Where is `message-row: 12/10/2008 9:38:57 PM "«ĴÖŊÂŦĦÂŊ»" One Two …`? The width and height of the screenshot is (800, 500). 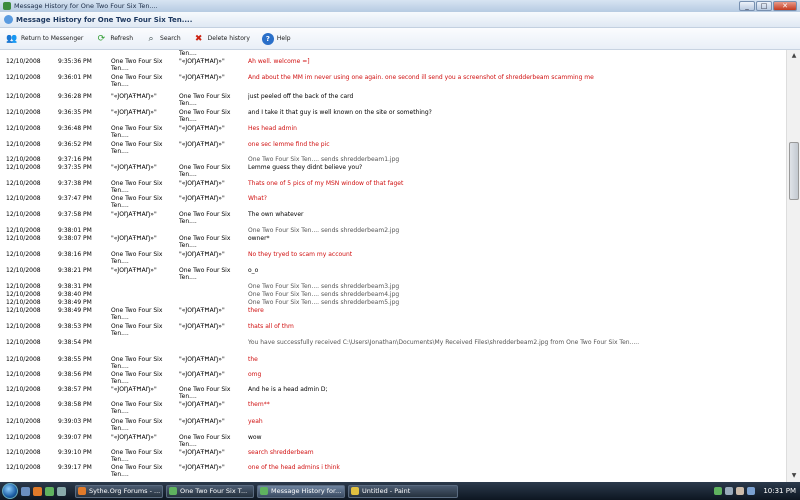
message-row: 12/10/2008 9:38:57 PM "«ĴÖŊÂŦĦÂŊ»" One Two … is located at coordinates (393, 393).